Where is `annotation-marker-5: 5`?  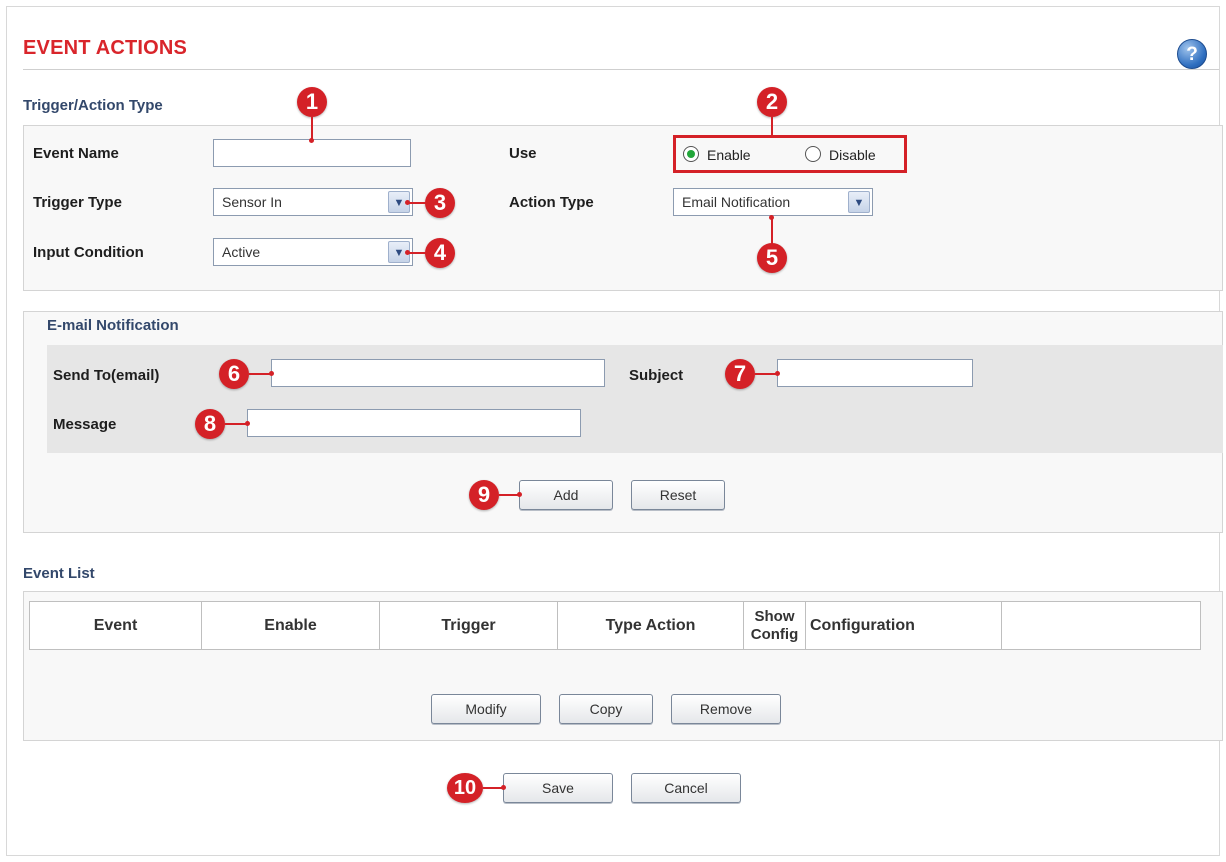 annotation-marker-5: 5 is located at coordinates (772, 258).